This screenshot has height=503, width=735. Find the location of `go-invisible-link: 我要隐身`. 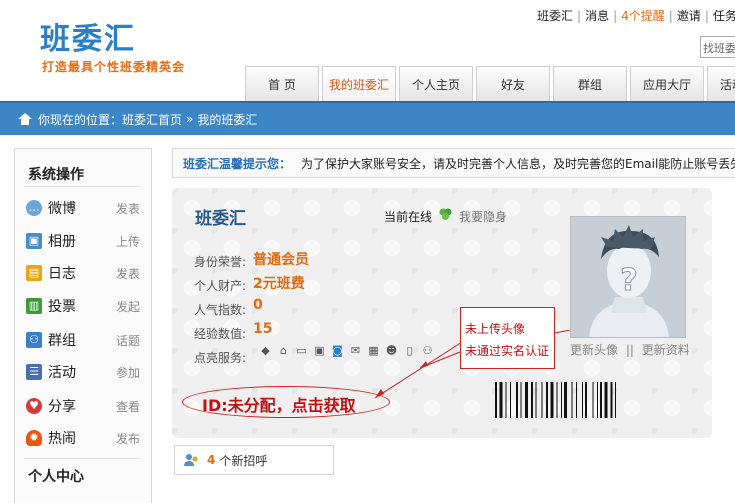

go-invisible-link: 我要隐身 is located at coordinates (483, 216).